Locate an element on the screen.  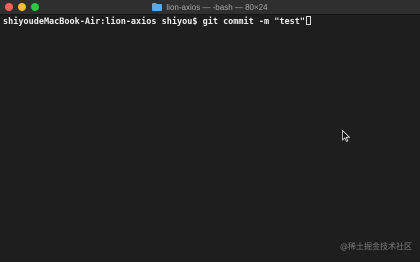
watermark: @稀土掘金技术社区 is located at coordinates (376, 246).